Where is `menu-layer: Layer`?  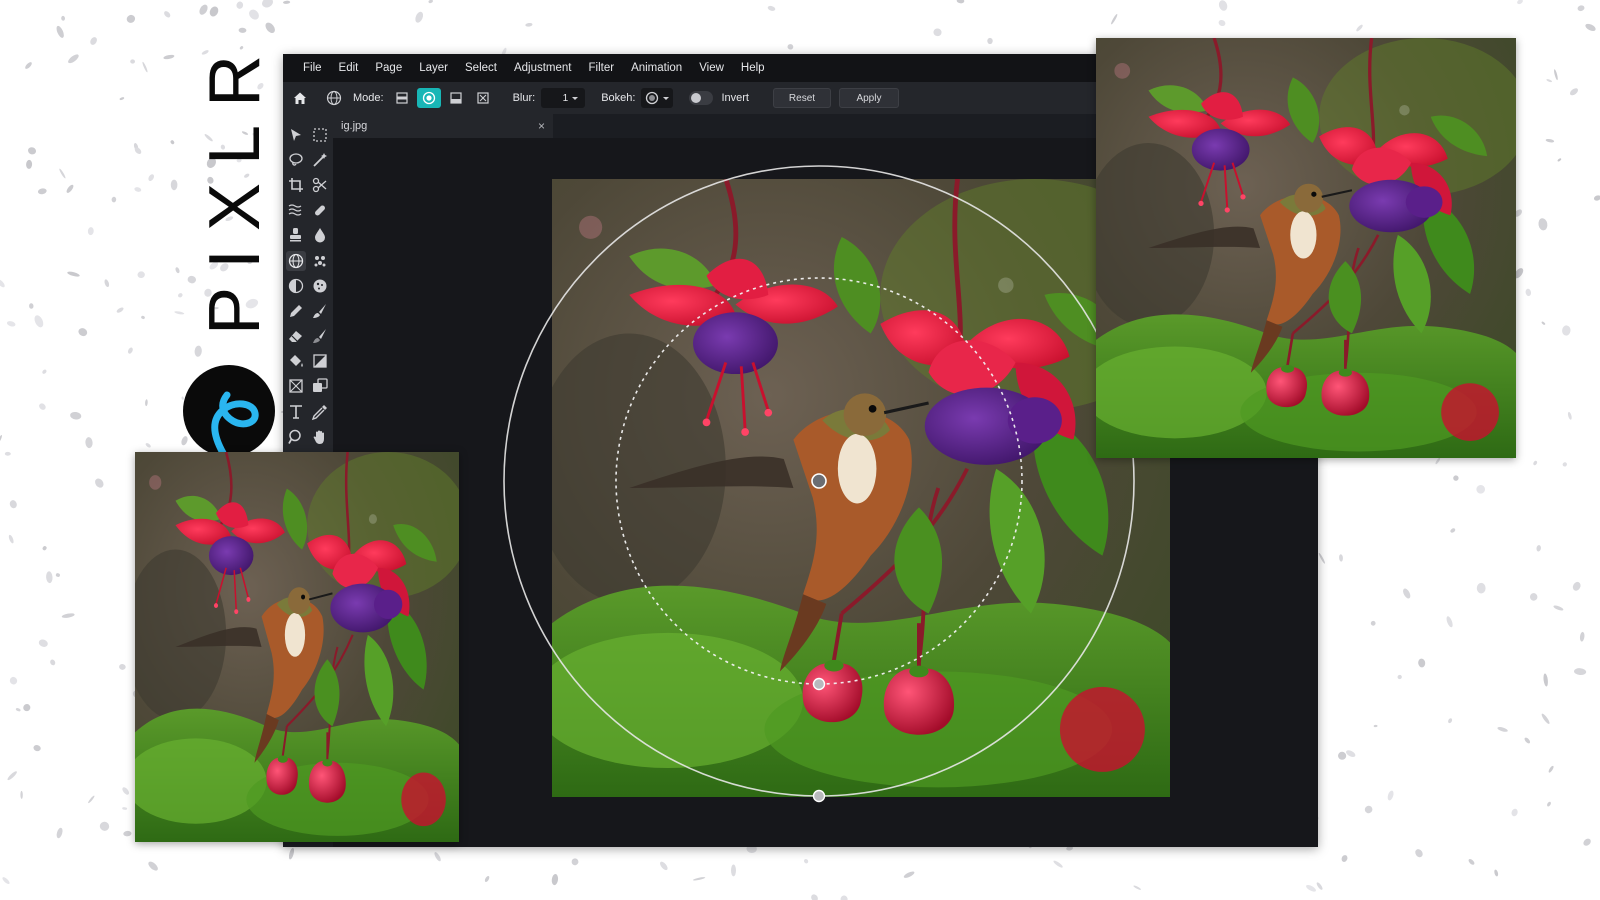
menu-layer: Layer is located at coordinates (433, 68).